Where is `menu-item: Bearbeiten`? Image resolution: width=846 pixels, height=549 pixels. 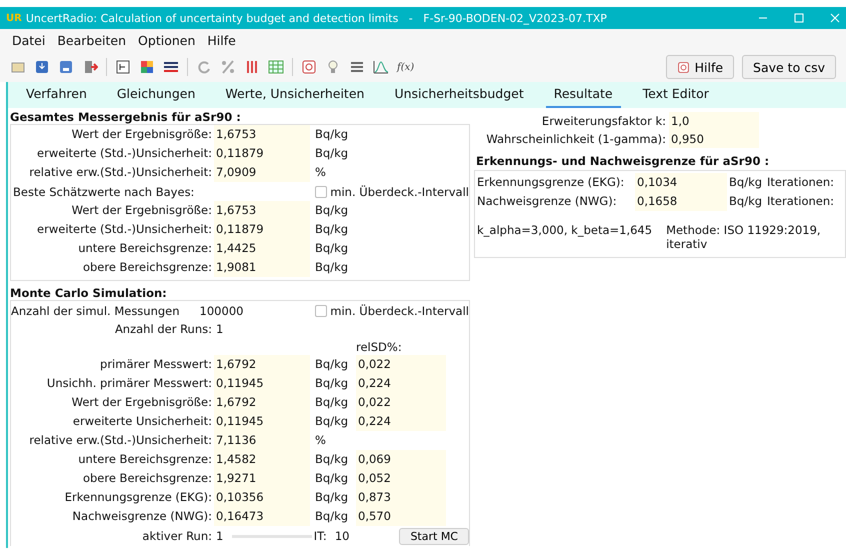
menu-item: Bearbeiten is located at coordinates (91, 40).